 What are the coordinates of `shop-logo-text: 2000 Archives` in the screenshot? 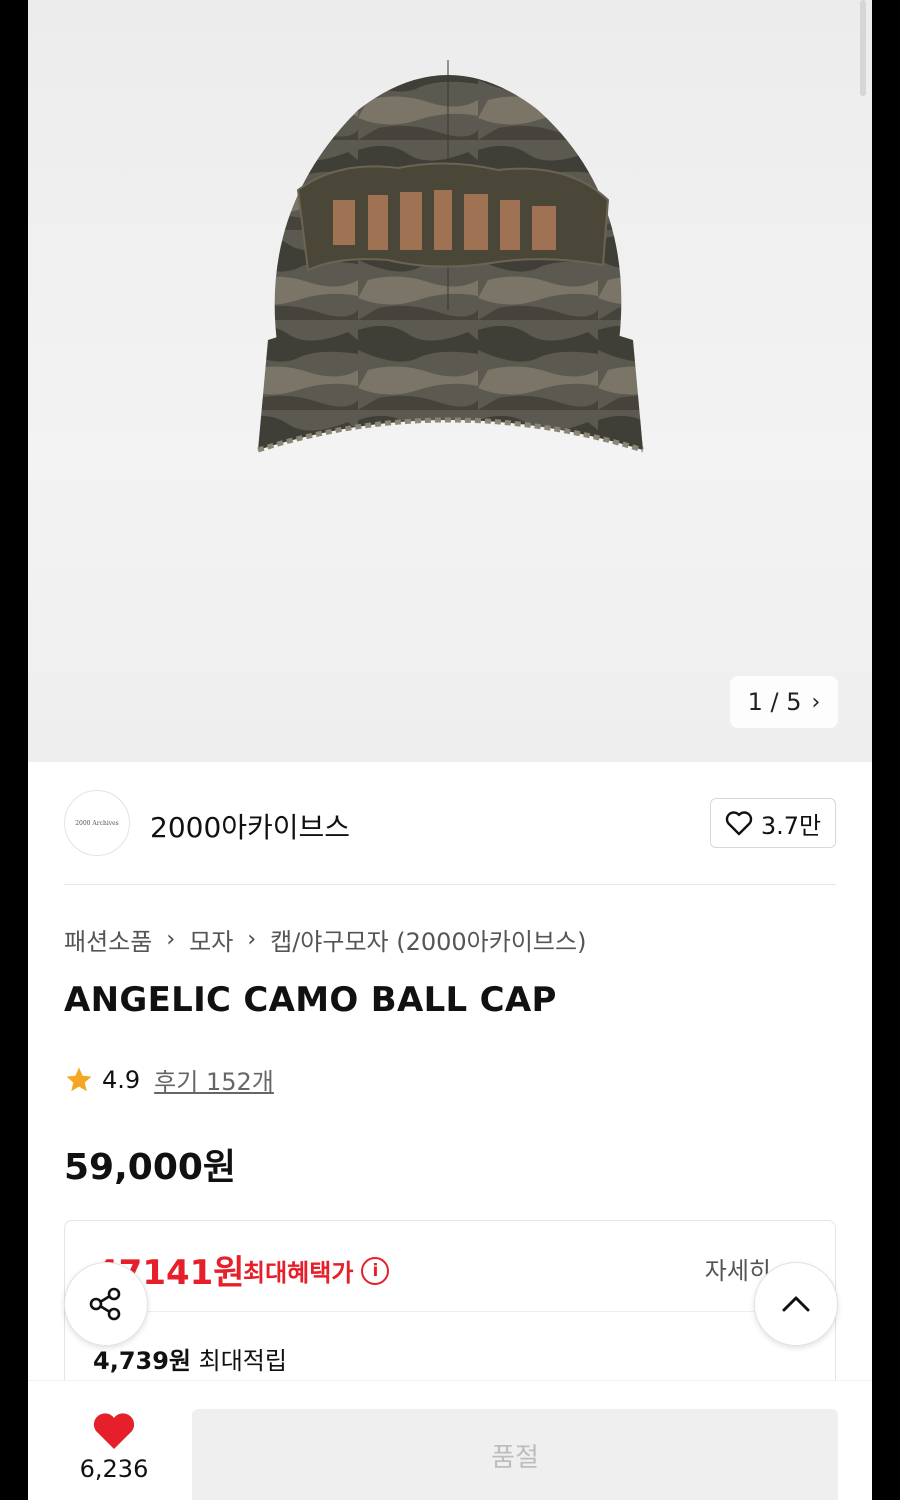 It's located at (97, 823).